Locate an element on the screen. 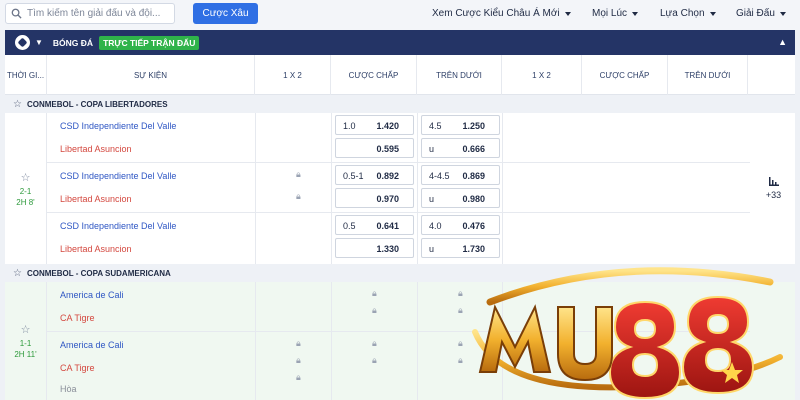 The width and height of the screenshot is (800, 400). odd-price: 0.970 is located at coordinates (387, 199).